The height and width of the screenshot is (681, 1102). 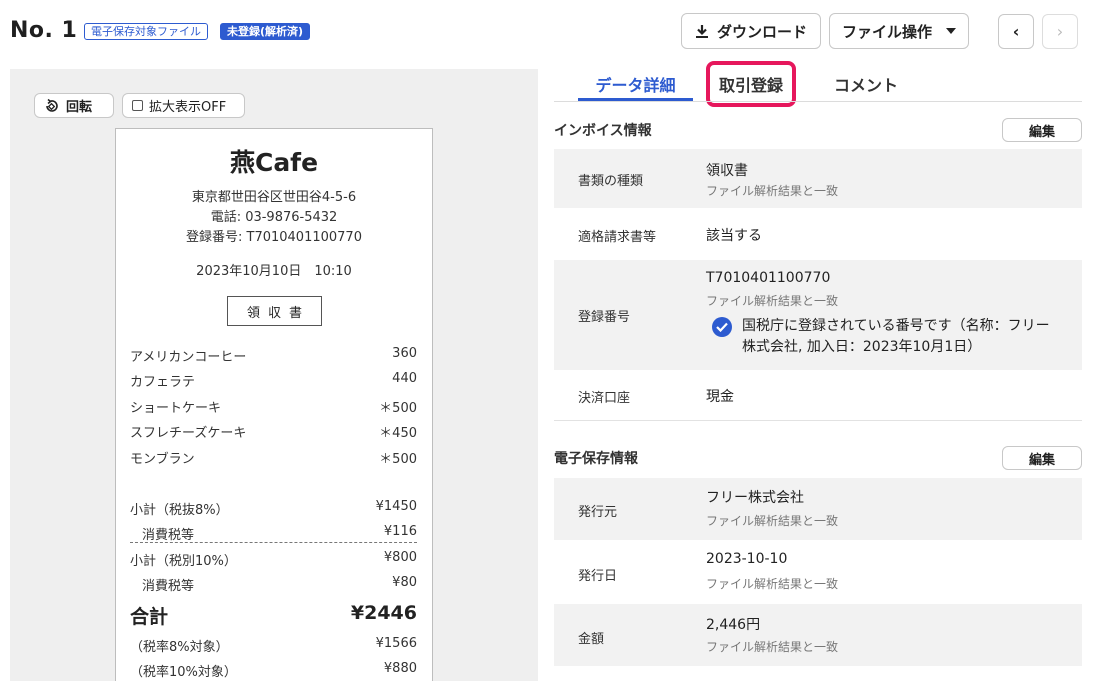 I want to click on issuer-label: 発行元, so click(x=598, y=512).